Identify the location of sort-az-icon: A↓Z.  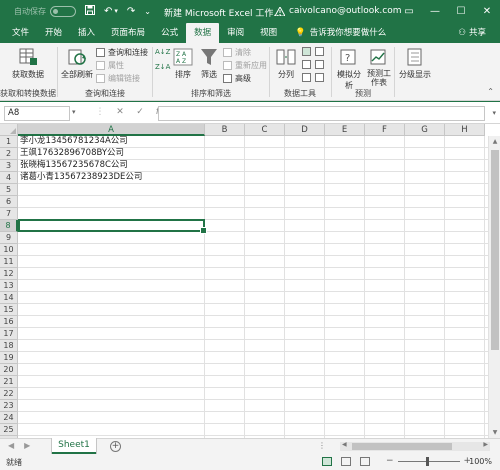
(162, 52).